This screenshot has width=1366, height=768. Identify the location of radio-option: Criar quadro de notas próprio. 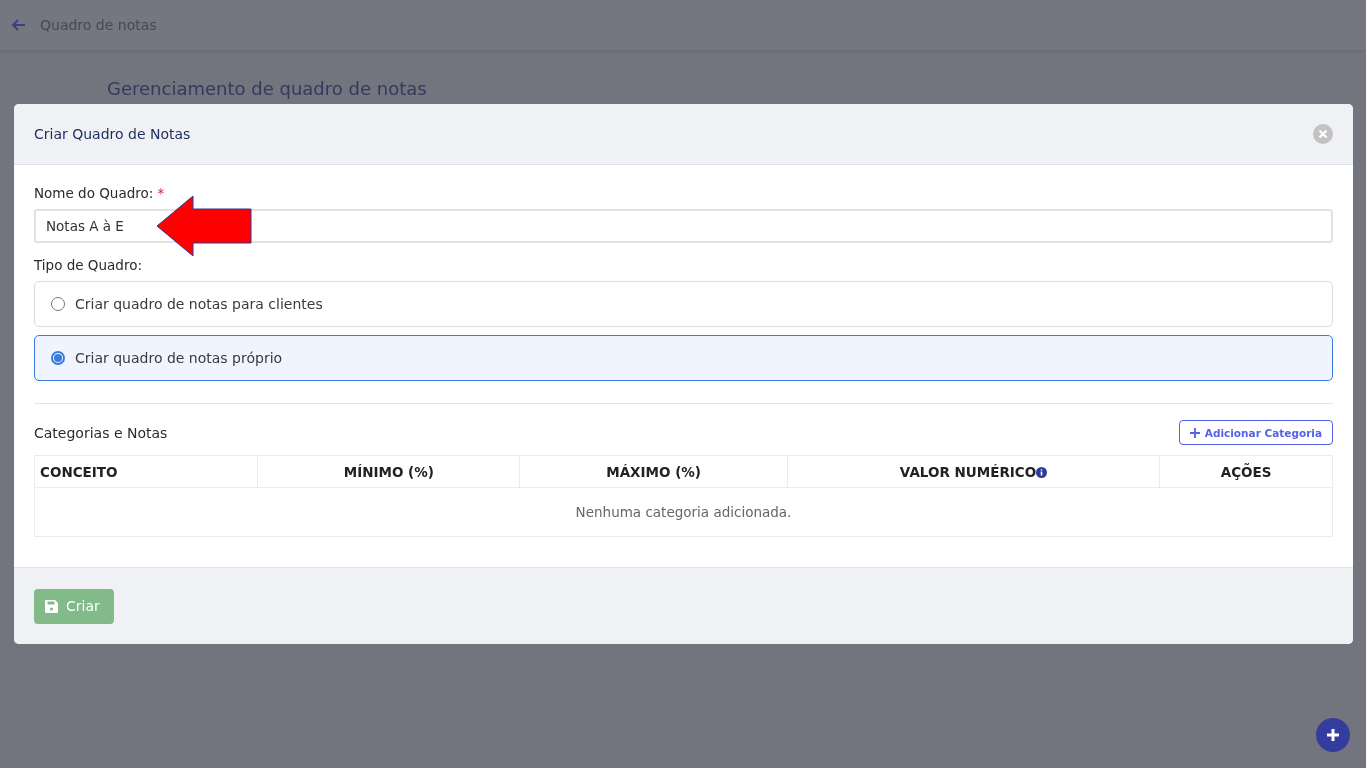
(683, 358).